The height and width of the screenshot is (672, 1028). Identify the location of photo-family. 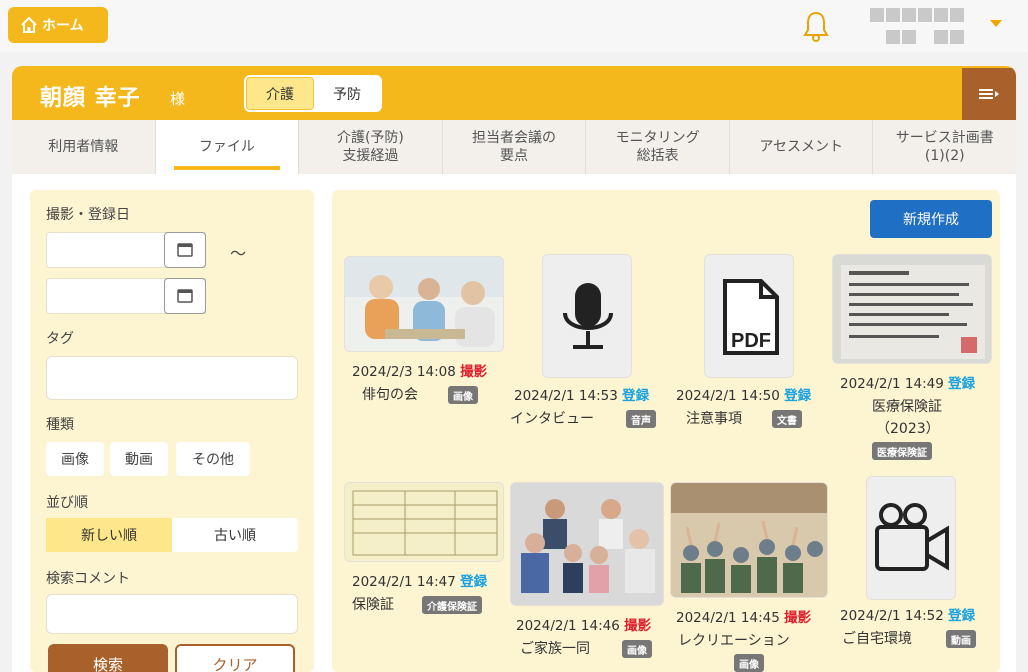
(587, 544).